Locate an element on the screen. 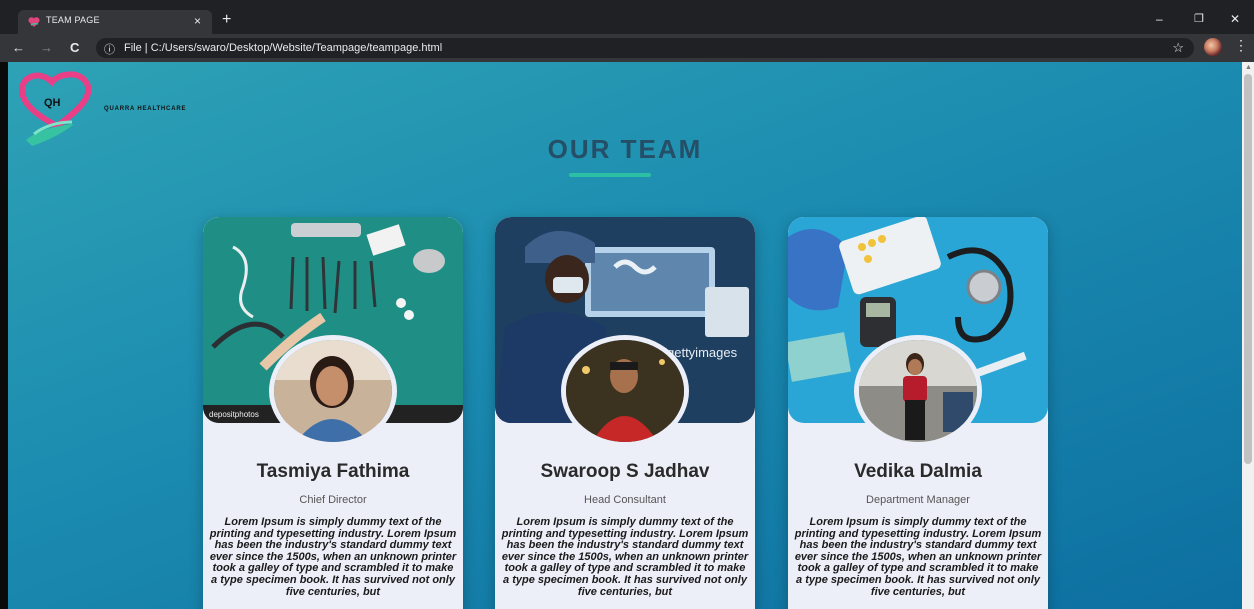 This screenshot has height=609, width=1254. member-name: Tasmiya Fathima is located at coordinates (333, 471).